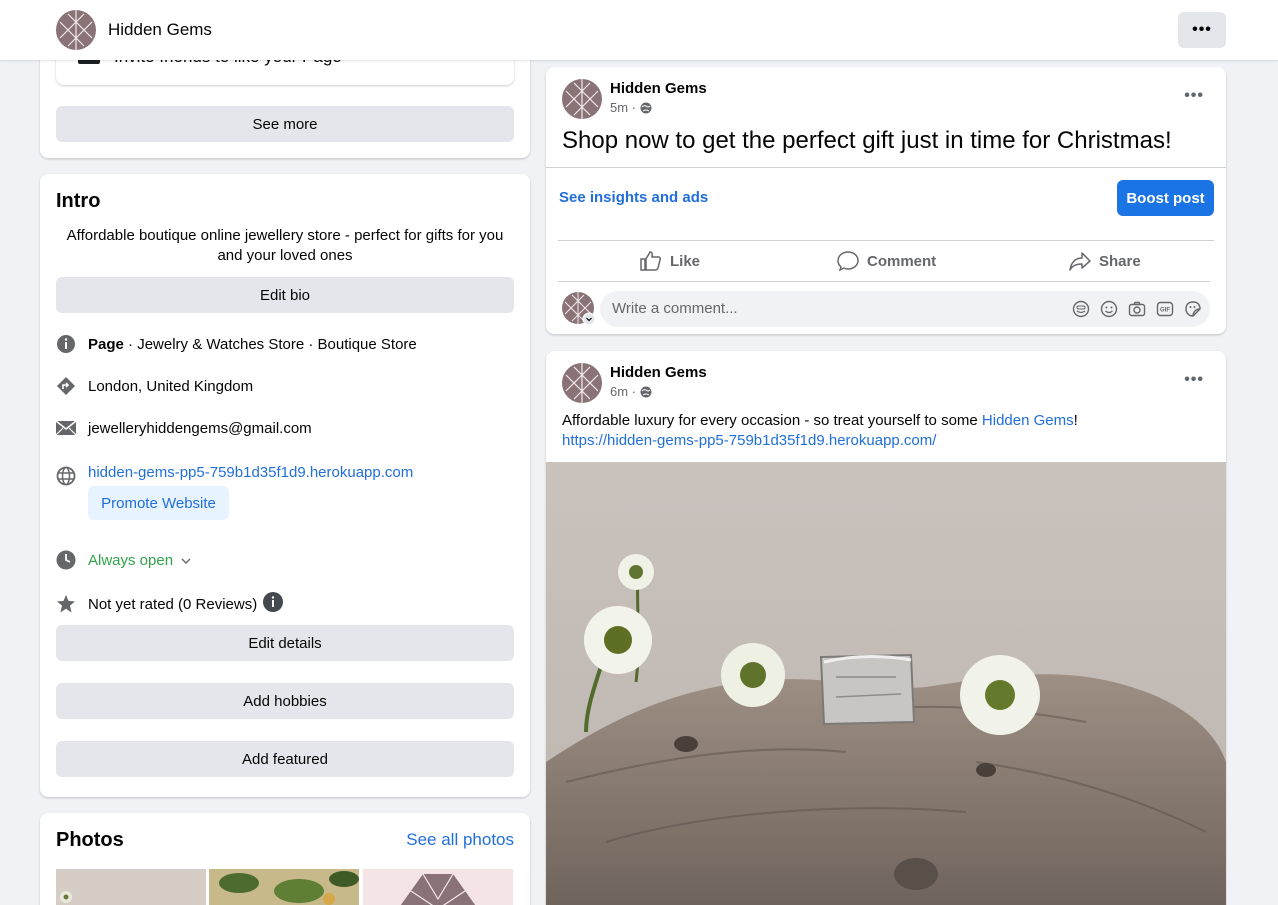 Image resolution: width=1278 pixels, height=905 pixels. Describe the element at coordinates (285, 759) in the screenshot. I see `add-featured-button: Add featured` at that location.